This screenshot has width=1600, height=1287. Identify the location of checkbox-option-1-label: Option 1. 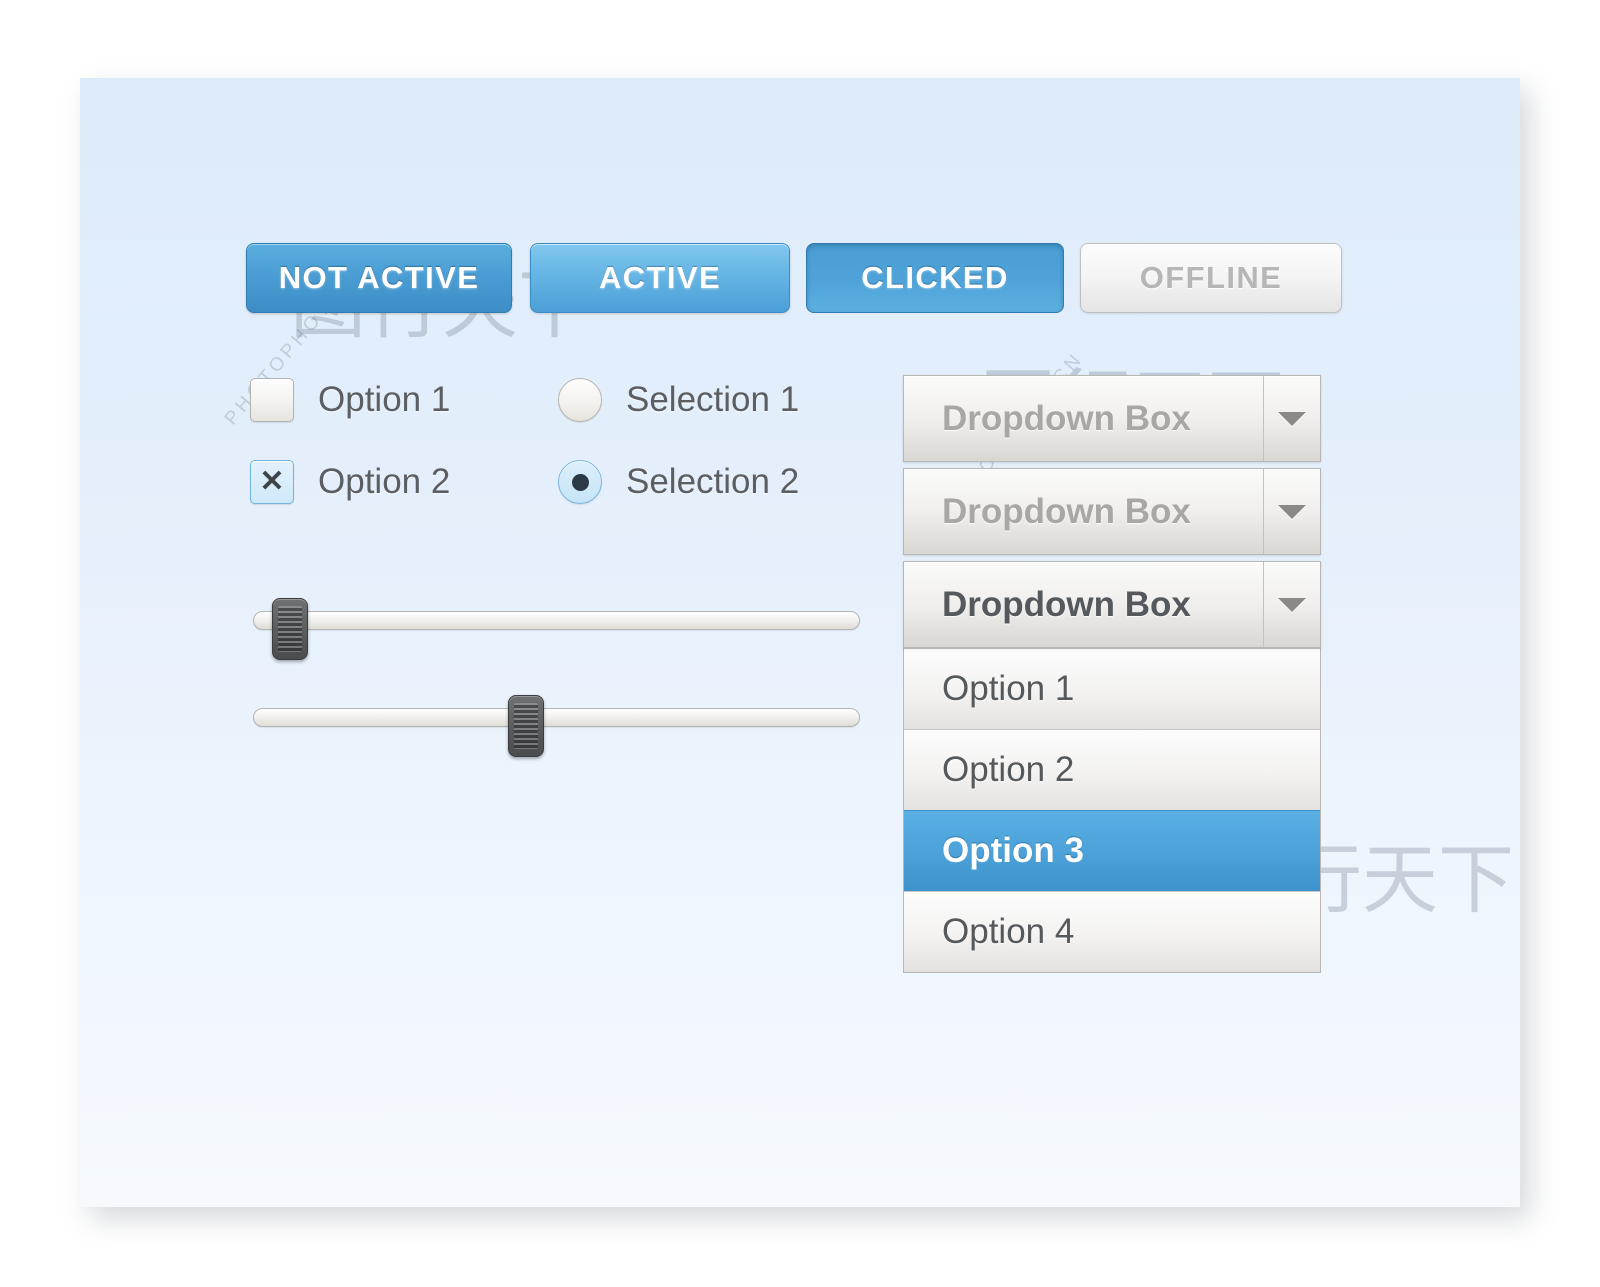
(384, 399).